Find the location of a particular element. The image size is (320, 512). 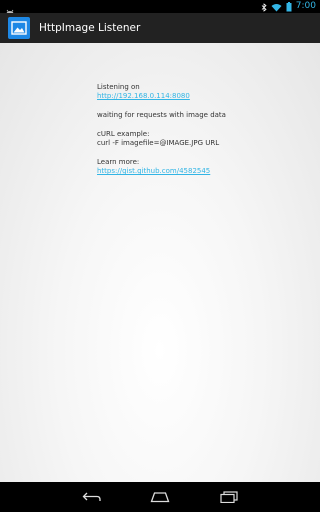

home-icon is located at coordinates (160, 497).